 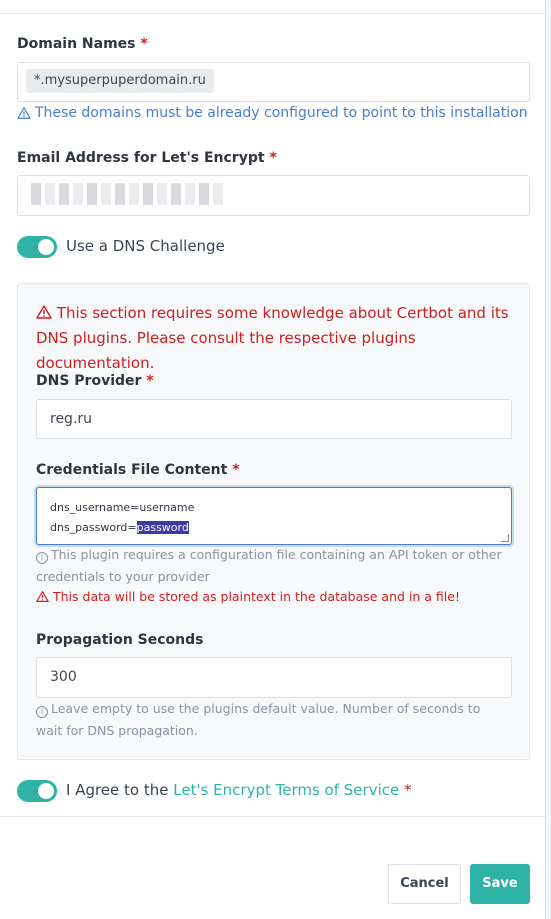 I want to click on propagation-seconds-input, so click(x=274, y=677).